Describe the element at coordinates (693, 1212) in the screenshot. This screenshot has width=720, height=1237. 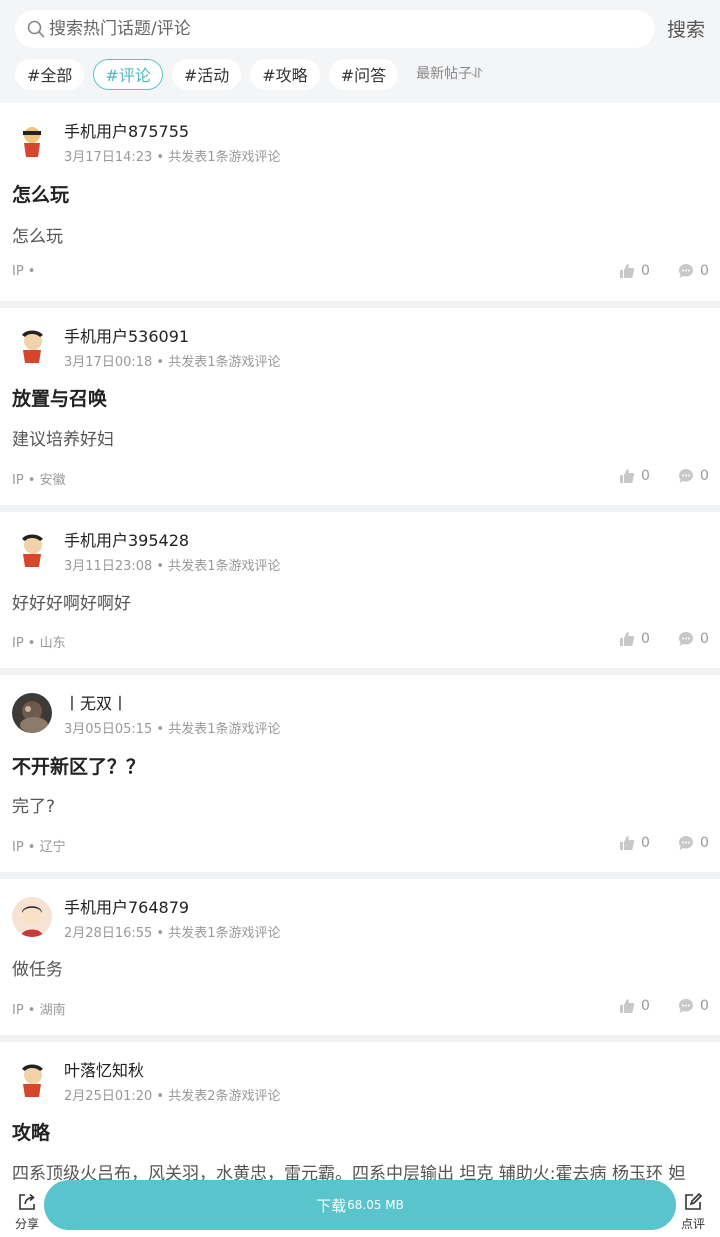
I see `review-button: 点评` at that location.